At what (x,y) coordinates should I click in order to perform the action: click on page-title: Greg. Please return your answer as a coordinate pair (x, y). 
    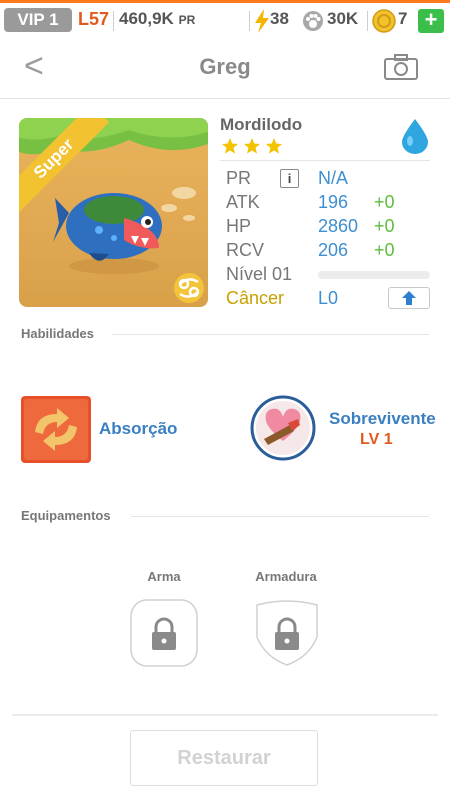
    Looking at the image, I should click on (225, 66).